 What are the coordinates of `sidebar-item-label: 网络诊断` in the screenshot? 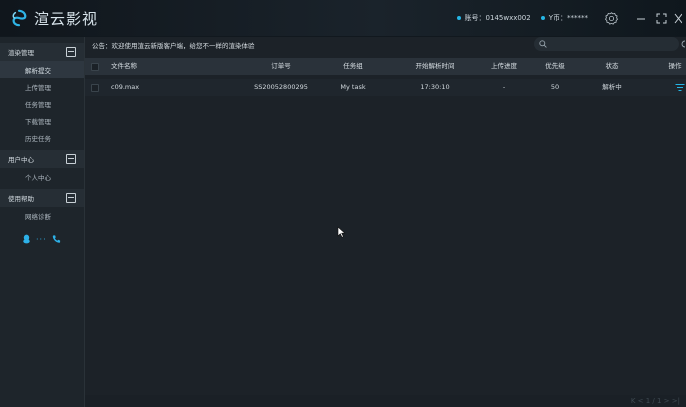 It's located at (38, 216).